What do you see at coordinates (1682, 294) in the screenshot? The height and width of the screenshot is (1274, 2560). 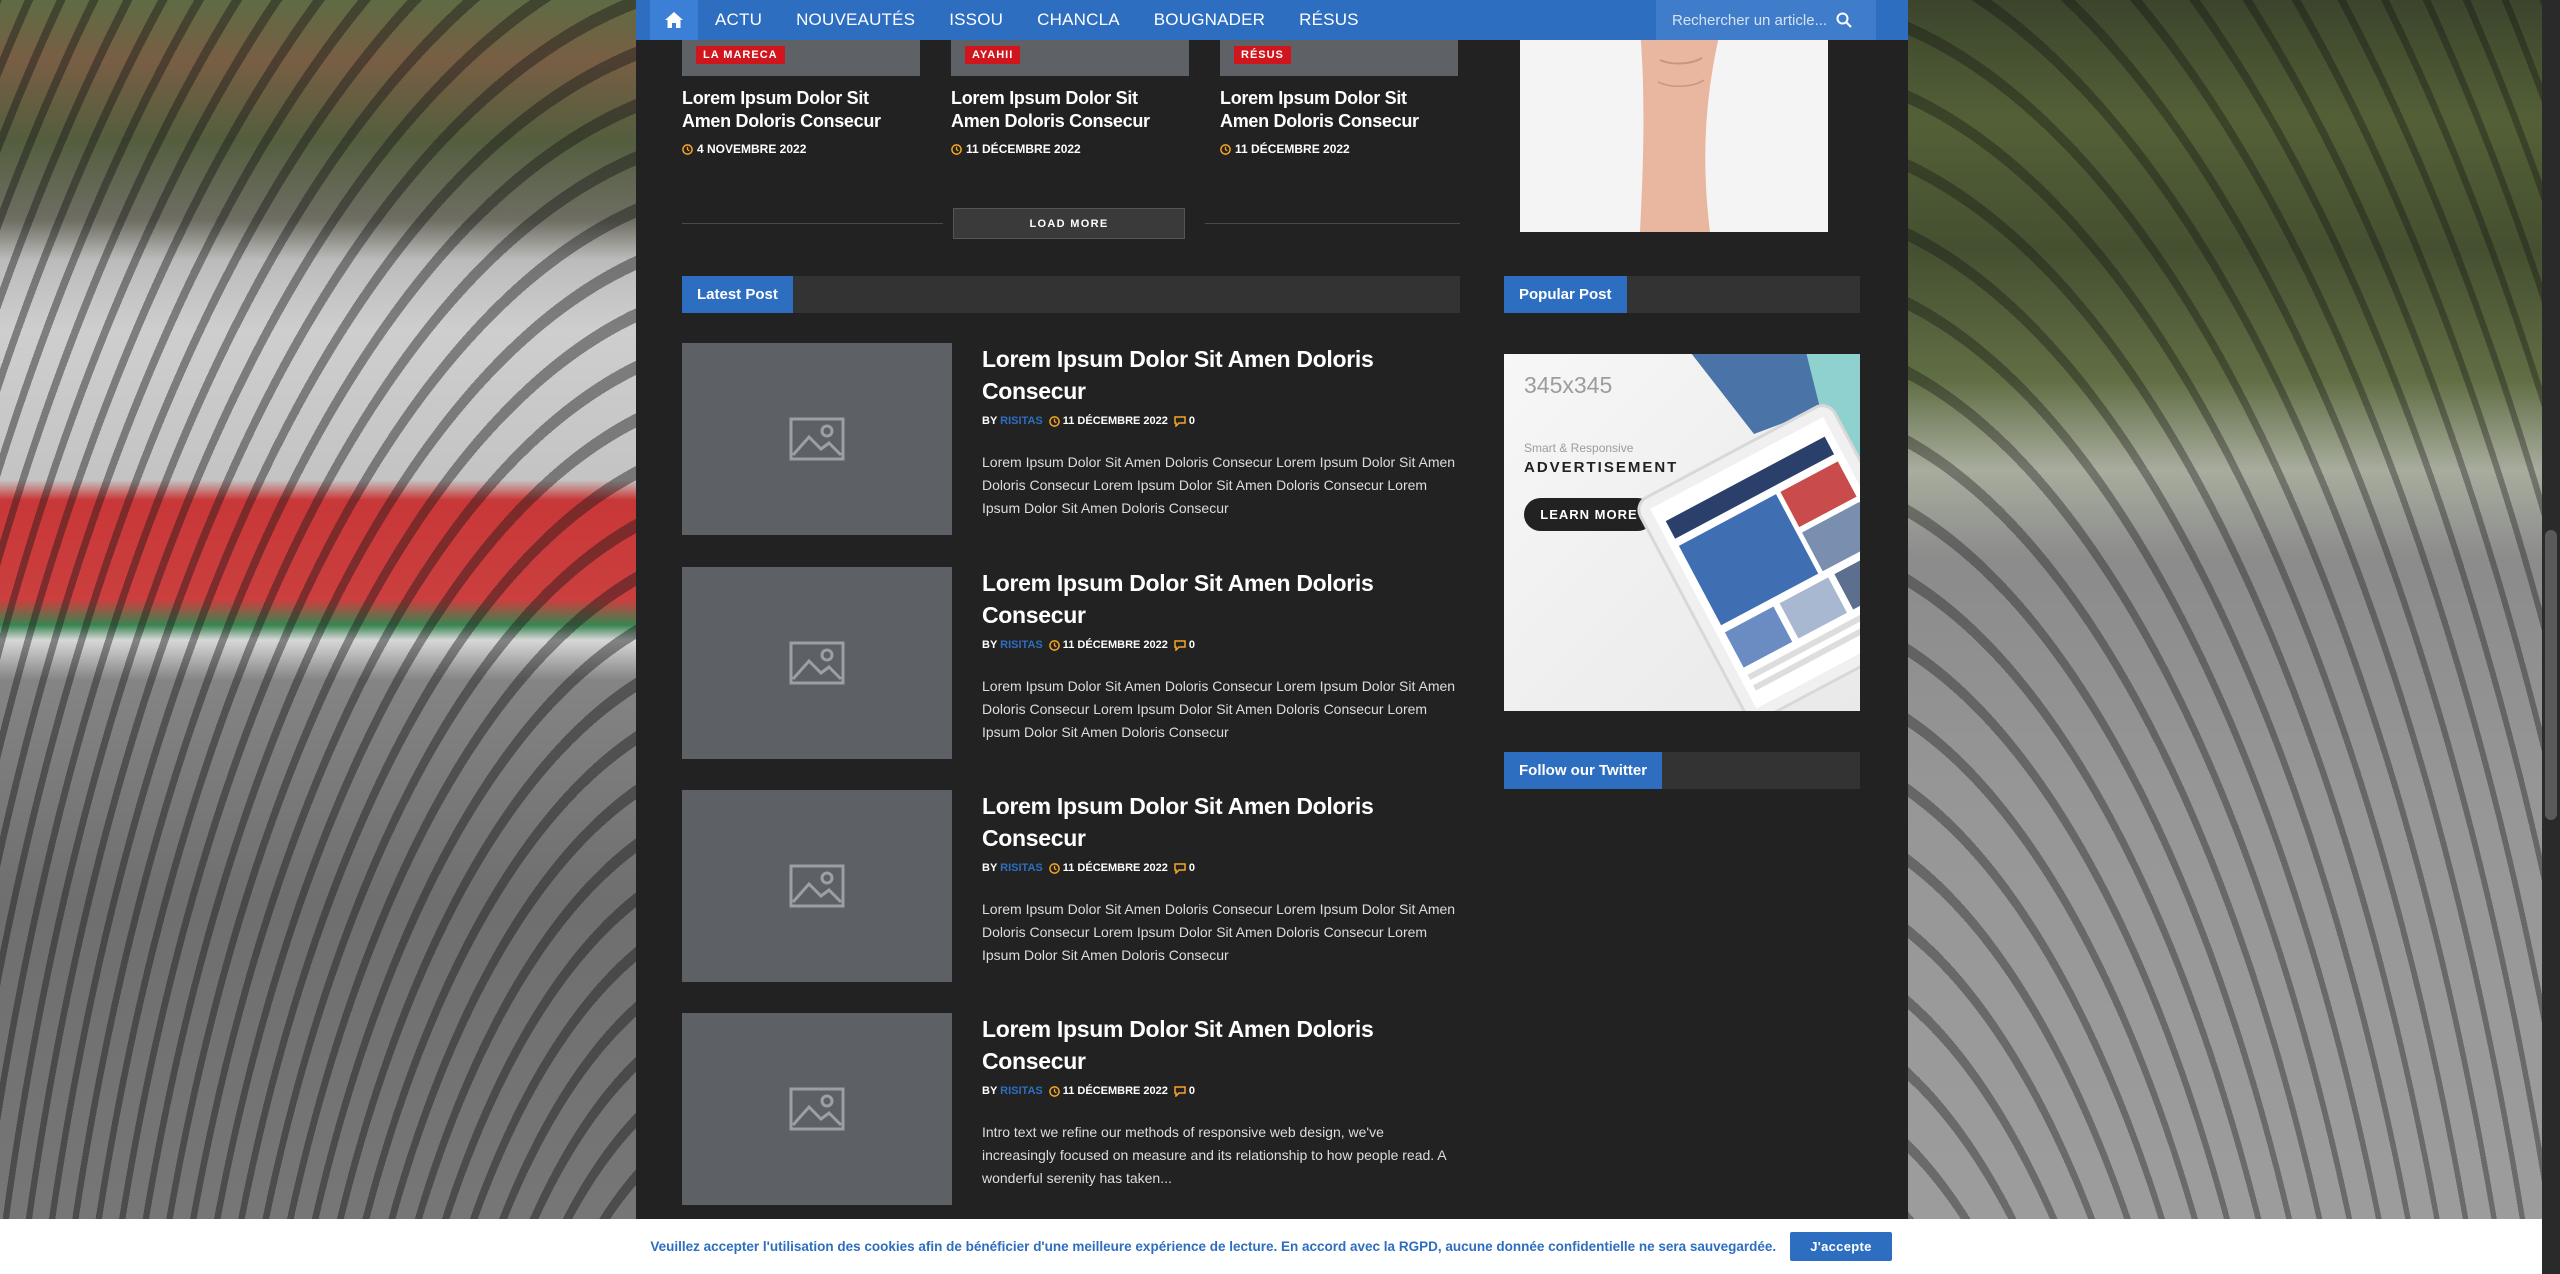 I see `popular-post-header: Popular Post` at bounding box center [1682, 294].